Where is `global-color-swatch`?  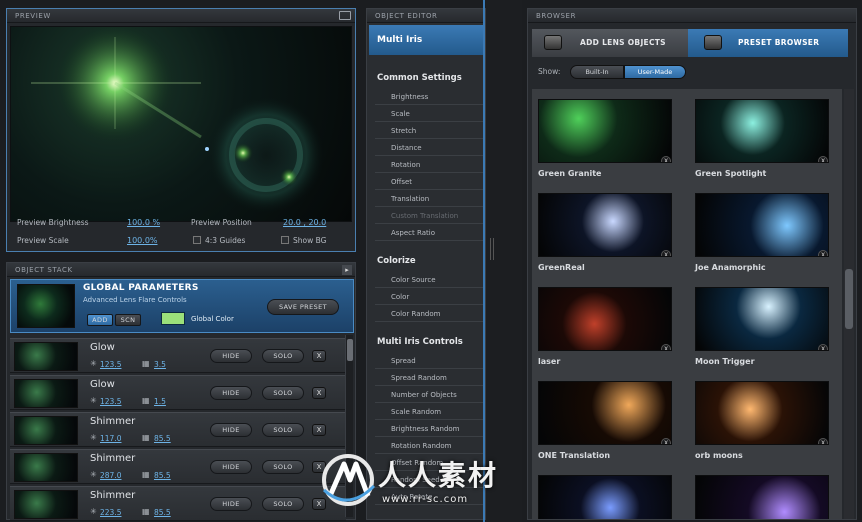 global-color-swatch is located at coordinates (173, 318).